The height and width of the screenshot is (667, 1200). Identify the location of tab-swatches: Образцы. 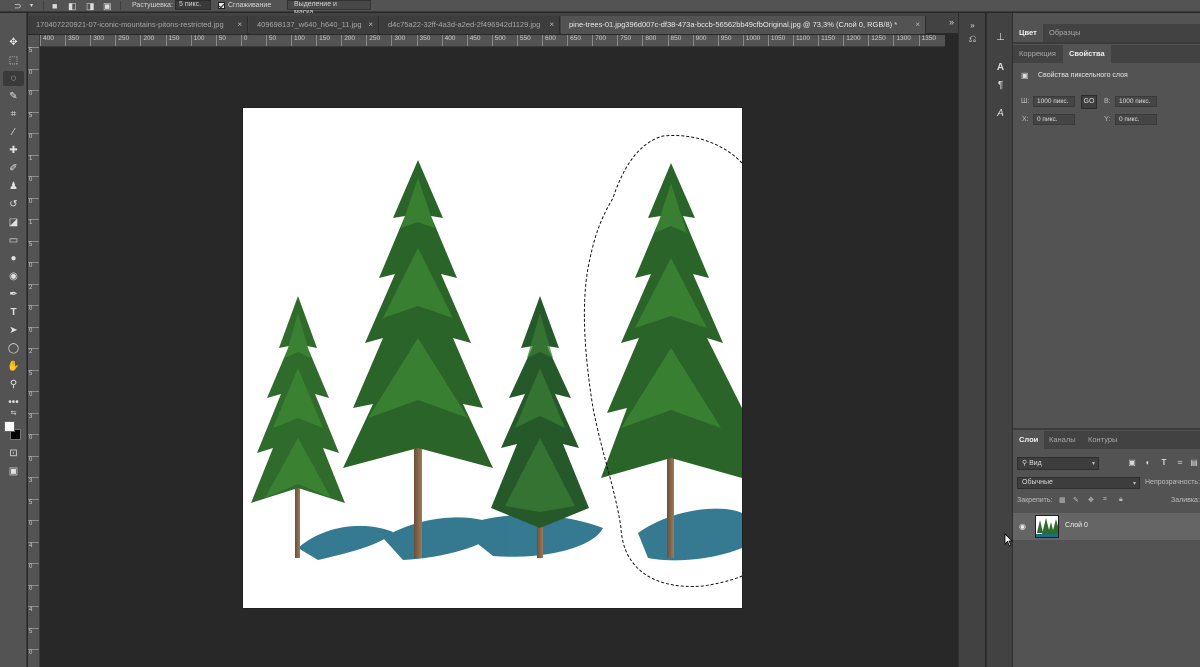
(1065, 33).